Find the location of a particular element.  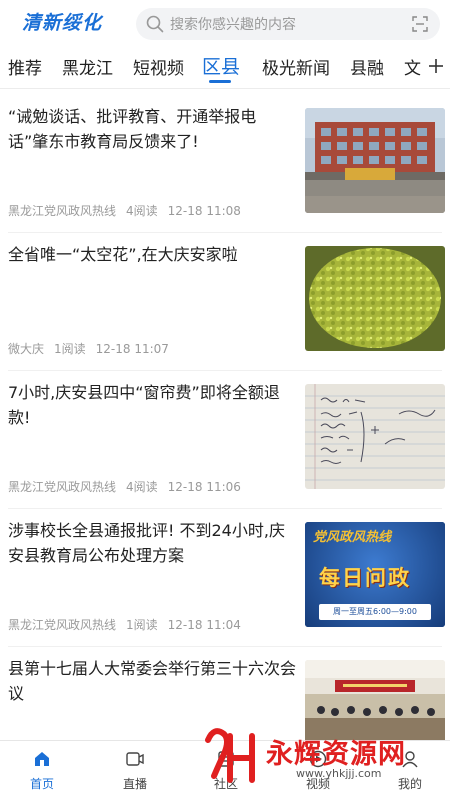

app-logo: 清新绥化 is located at coordinates (62, 21).